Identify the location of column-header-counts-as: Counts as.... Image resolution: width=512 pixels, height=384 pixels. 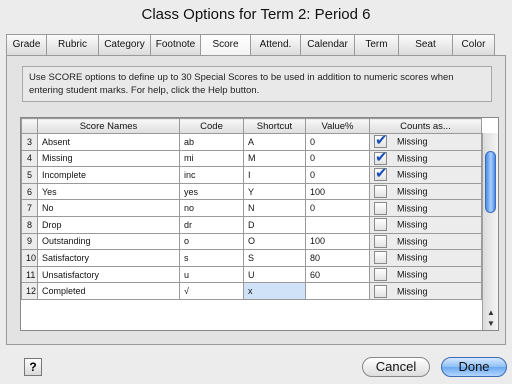
(425, 126).